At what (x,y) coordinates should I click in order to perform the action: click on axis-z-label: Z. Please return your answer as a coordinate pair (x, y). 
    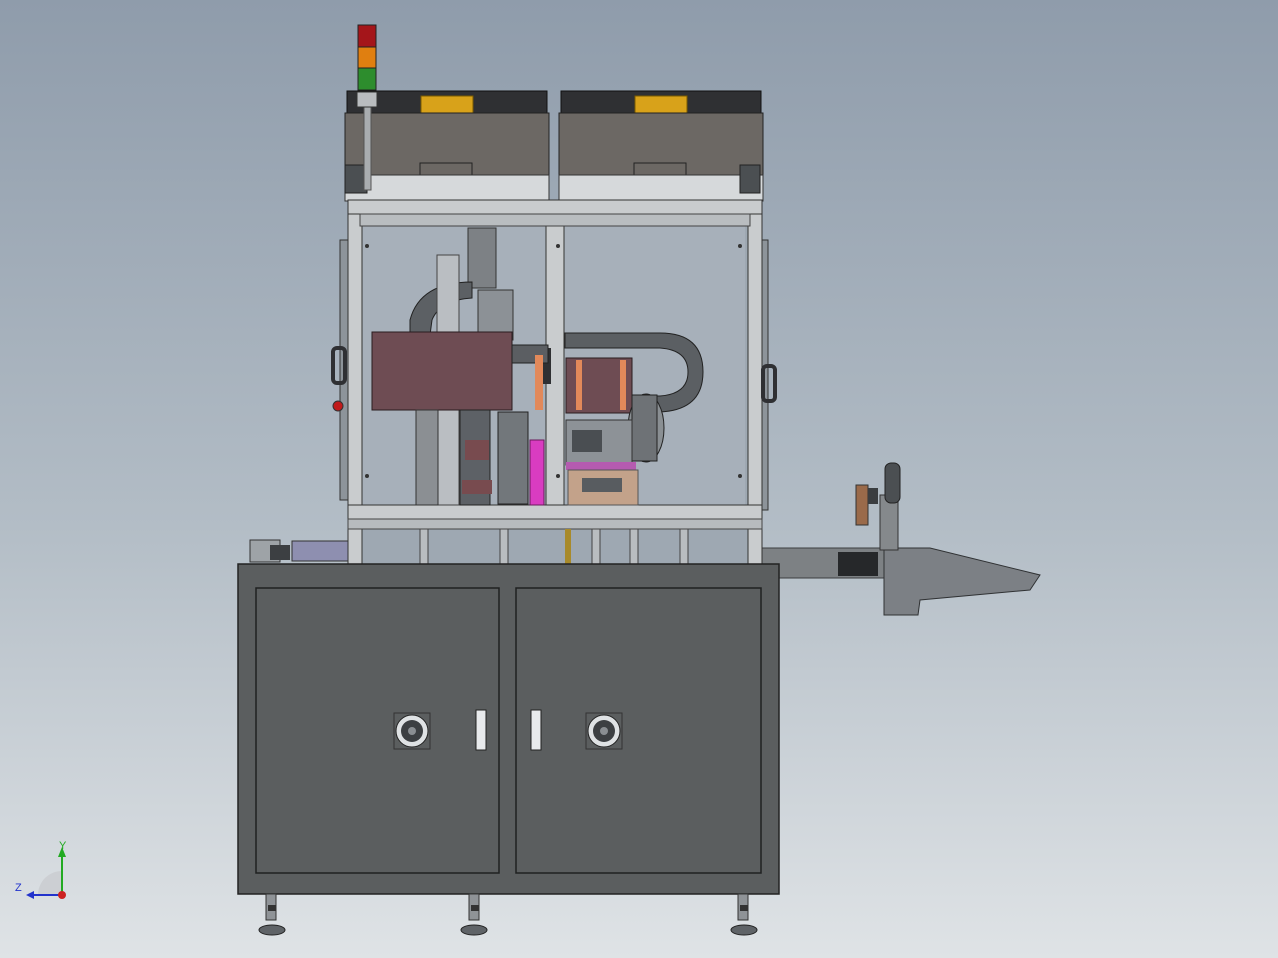
    Looking at the image, I should click on (18, 888).